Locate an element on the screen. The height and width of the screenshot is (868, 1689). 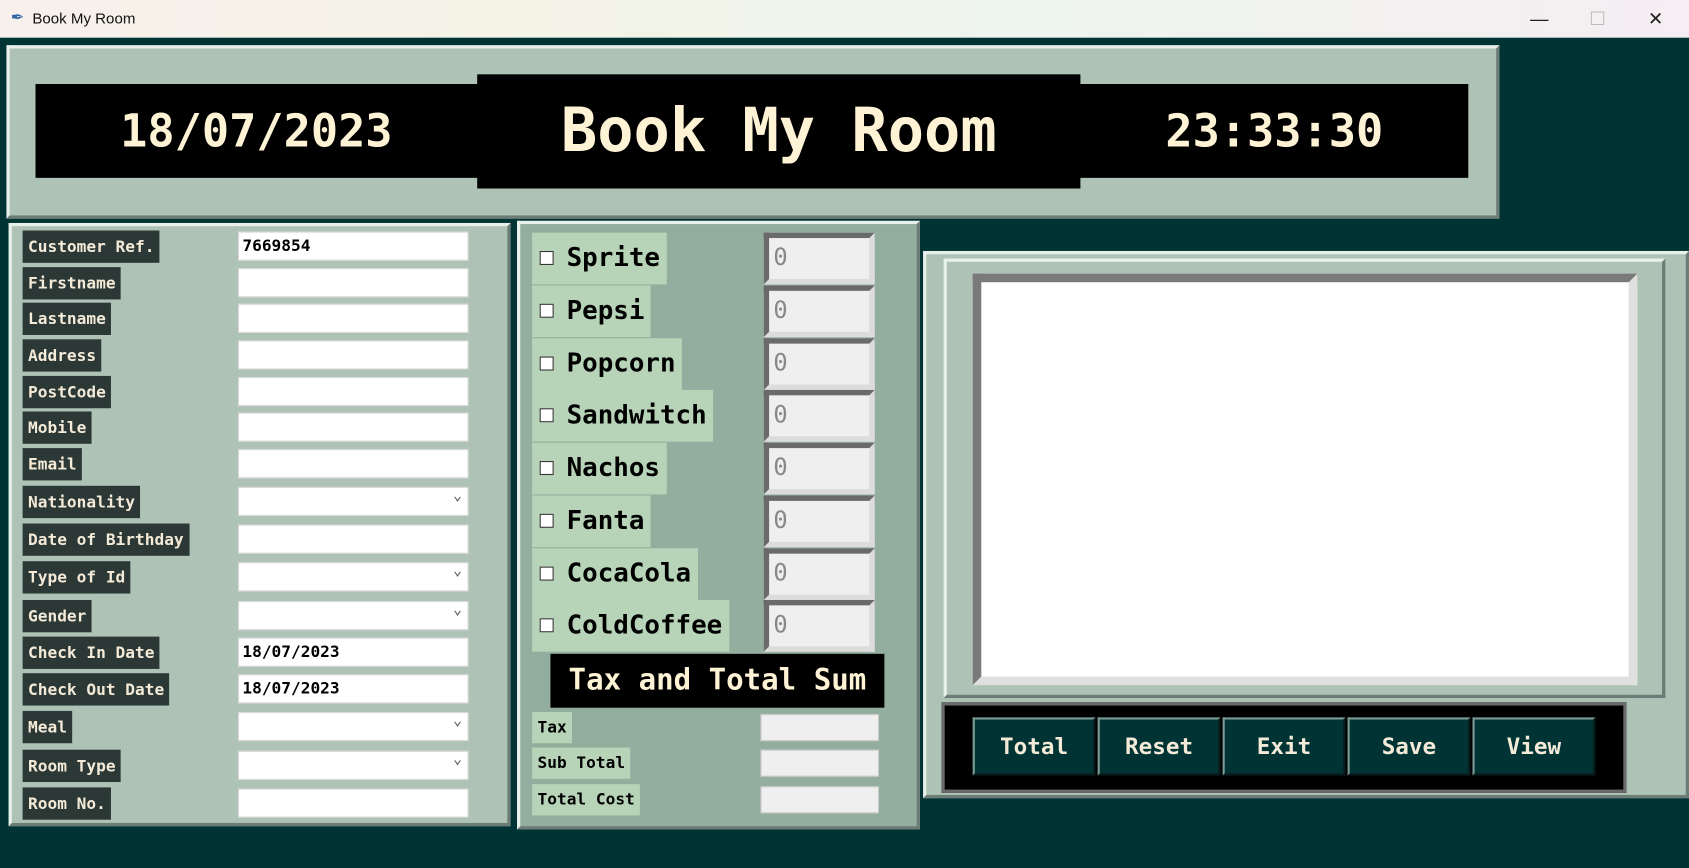
popcorn-qty-input: 0 is located at coordinates (819, 364).